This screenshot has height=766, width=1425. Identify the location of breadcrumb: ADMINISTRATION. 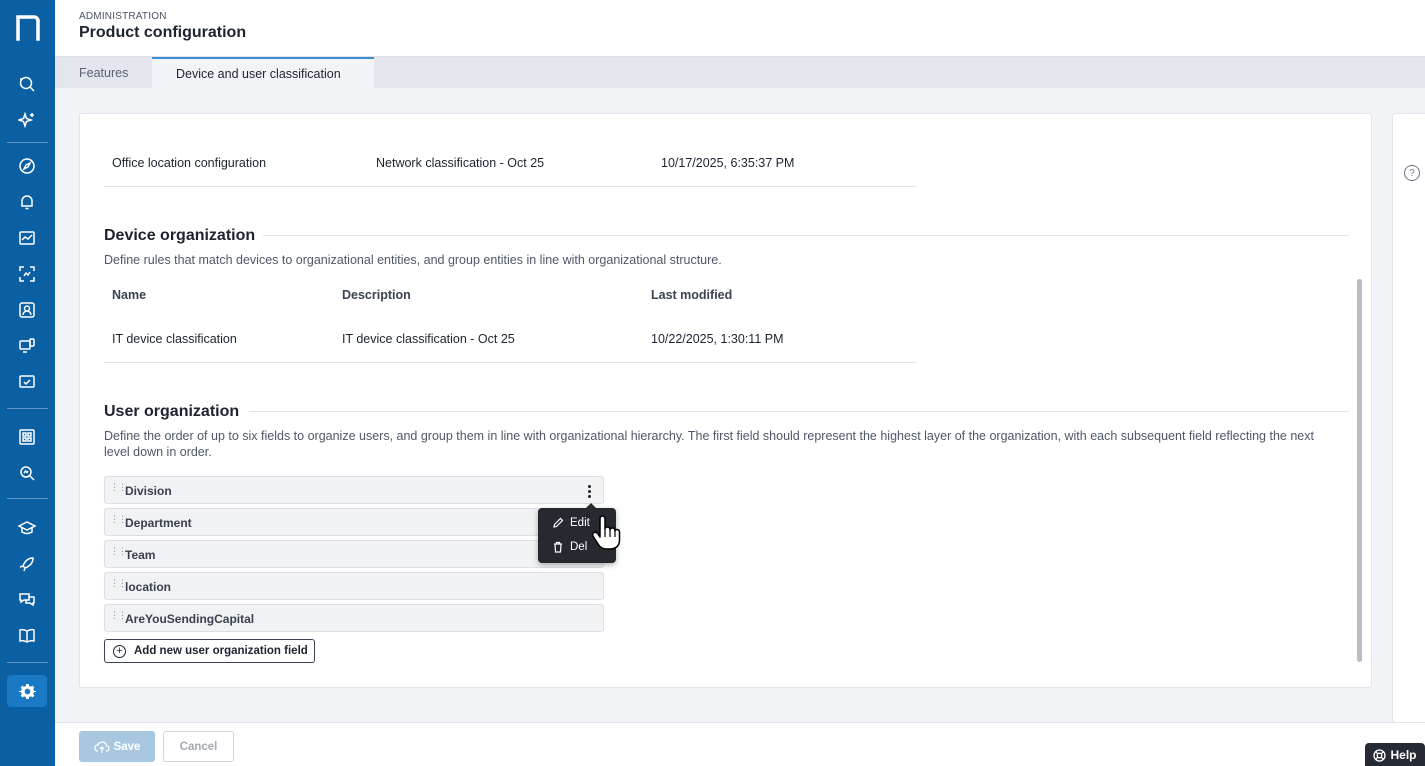
(123, 16).